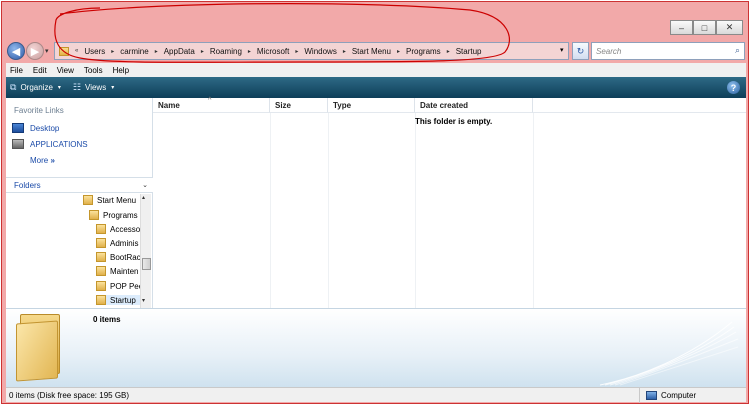 Image resolution: width=750 pixels, height=405 pixels. Describe the element at coordinates (371, 51) in the screenshot. I see `breadcrumb-start-menu: Start Menu` at that location.